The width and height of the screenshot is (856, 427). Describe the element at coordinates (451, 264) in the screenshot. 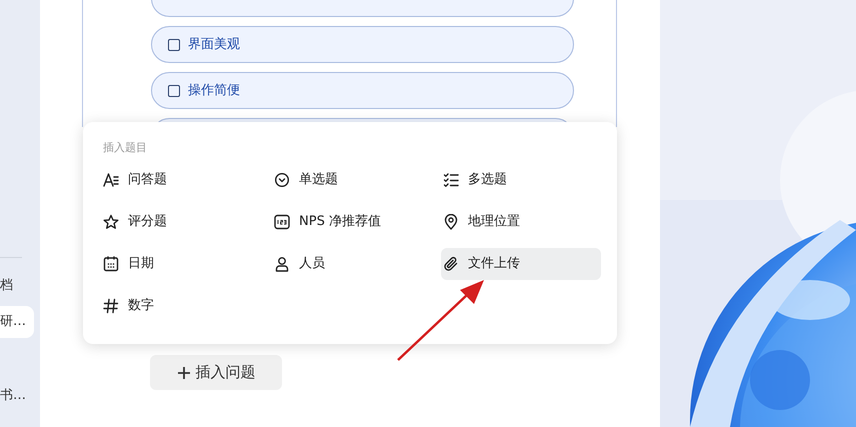

I see `paperclip-icon` at that location.